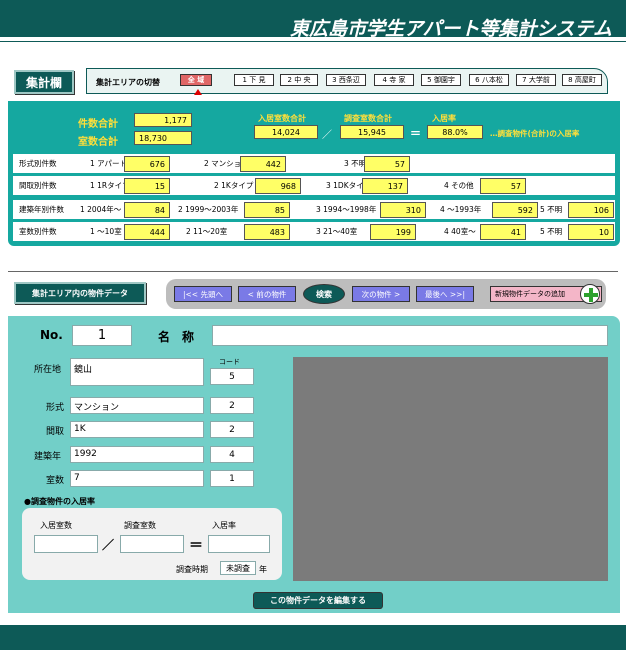 The width and height of the screenshot is (626, 650). I want to click on type-label: 形式, so click(55, 408).